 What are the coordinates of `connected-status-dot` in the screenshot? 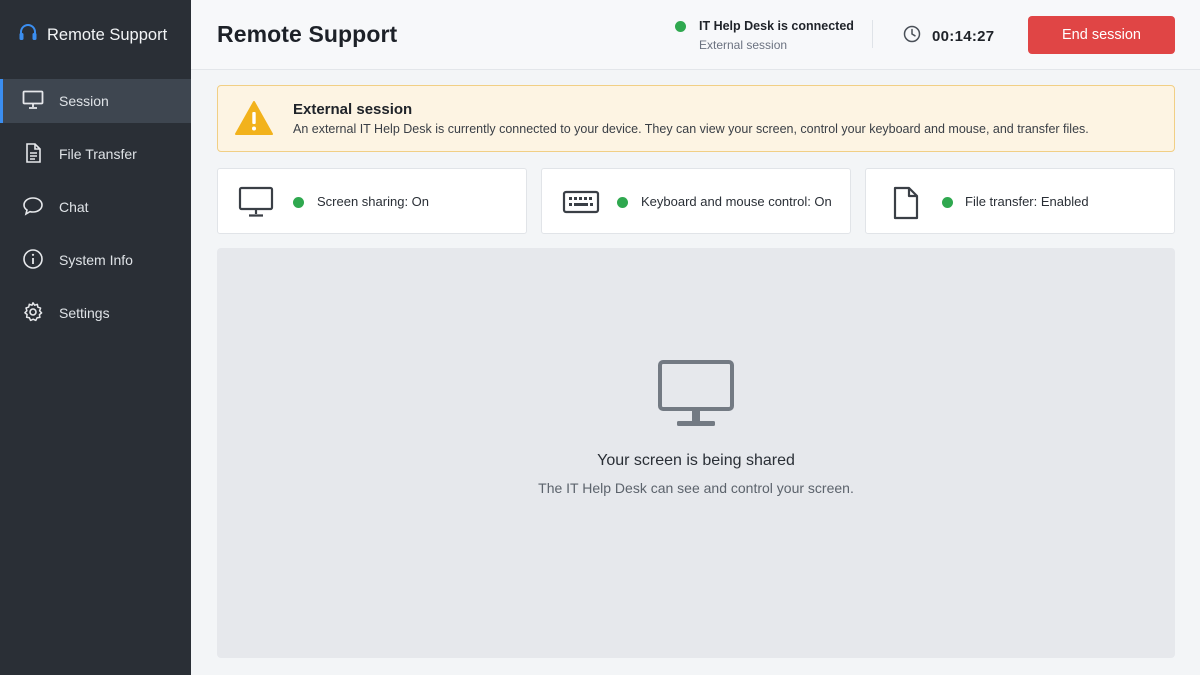 It's located at (680, 26).